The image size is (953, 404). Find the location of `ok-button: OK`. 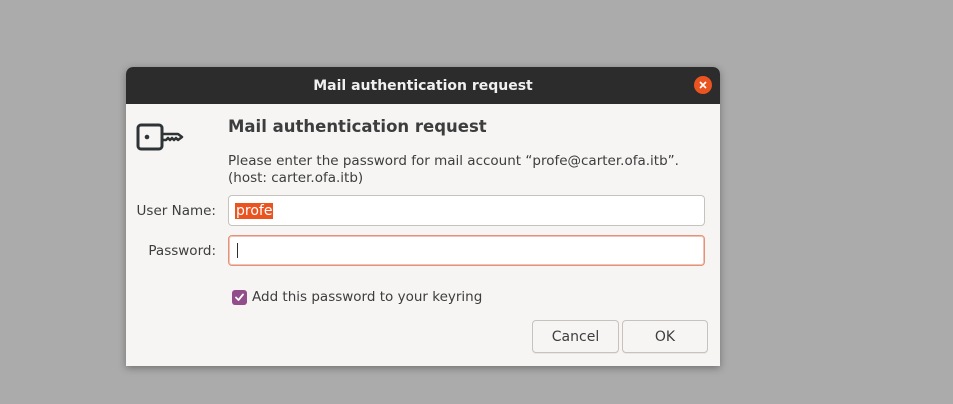

ok-button: OK is located at coordinates (665, 336).